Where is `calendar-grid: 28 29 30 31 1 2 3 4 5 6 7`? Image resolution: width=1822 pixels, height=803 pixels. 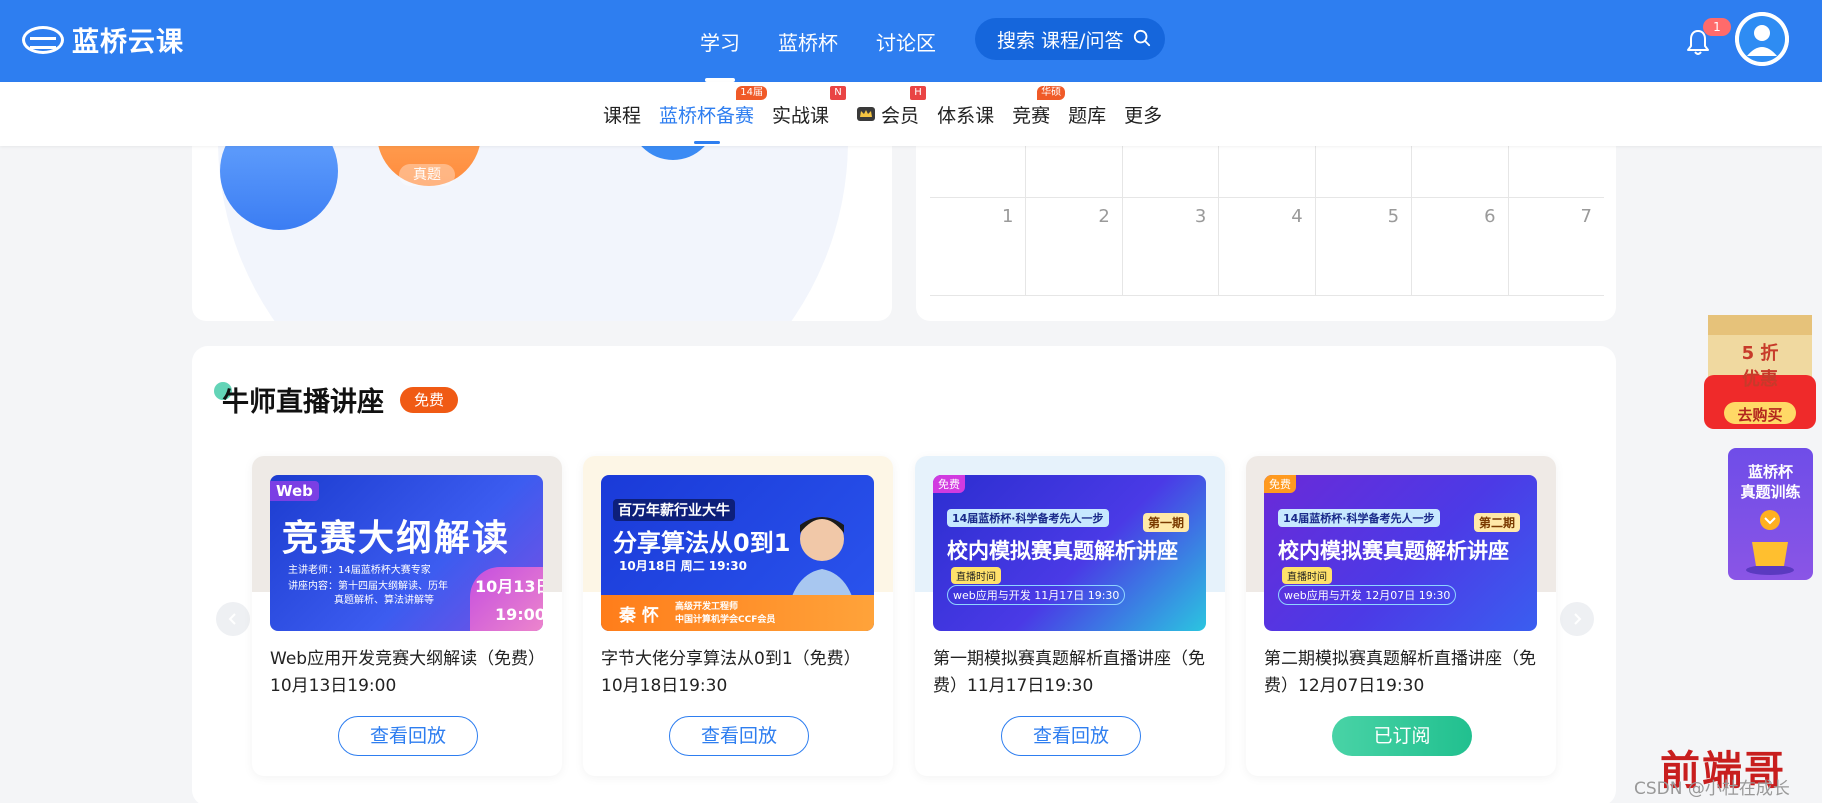 calendar-grid: 28 29 30 31 1 2 3 4 5 6 7 is located at coordinates (1267, 221).